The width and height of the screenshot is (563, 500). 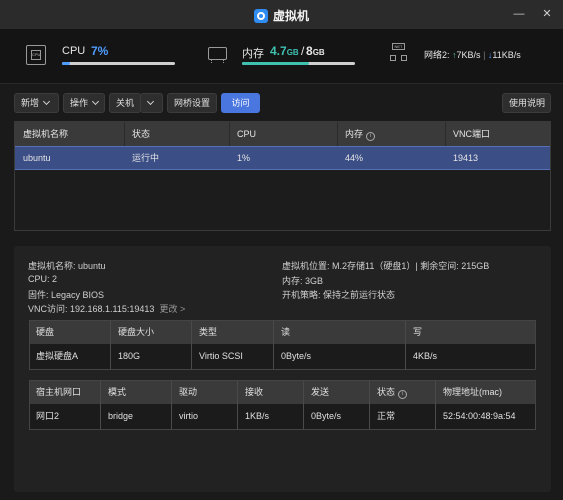 I want to click on upload-speed: 7KB/s, so click(x=468, y=55).